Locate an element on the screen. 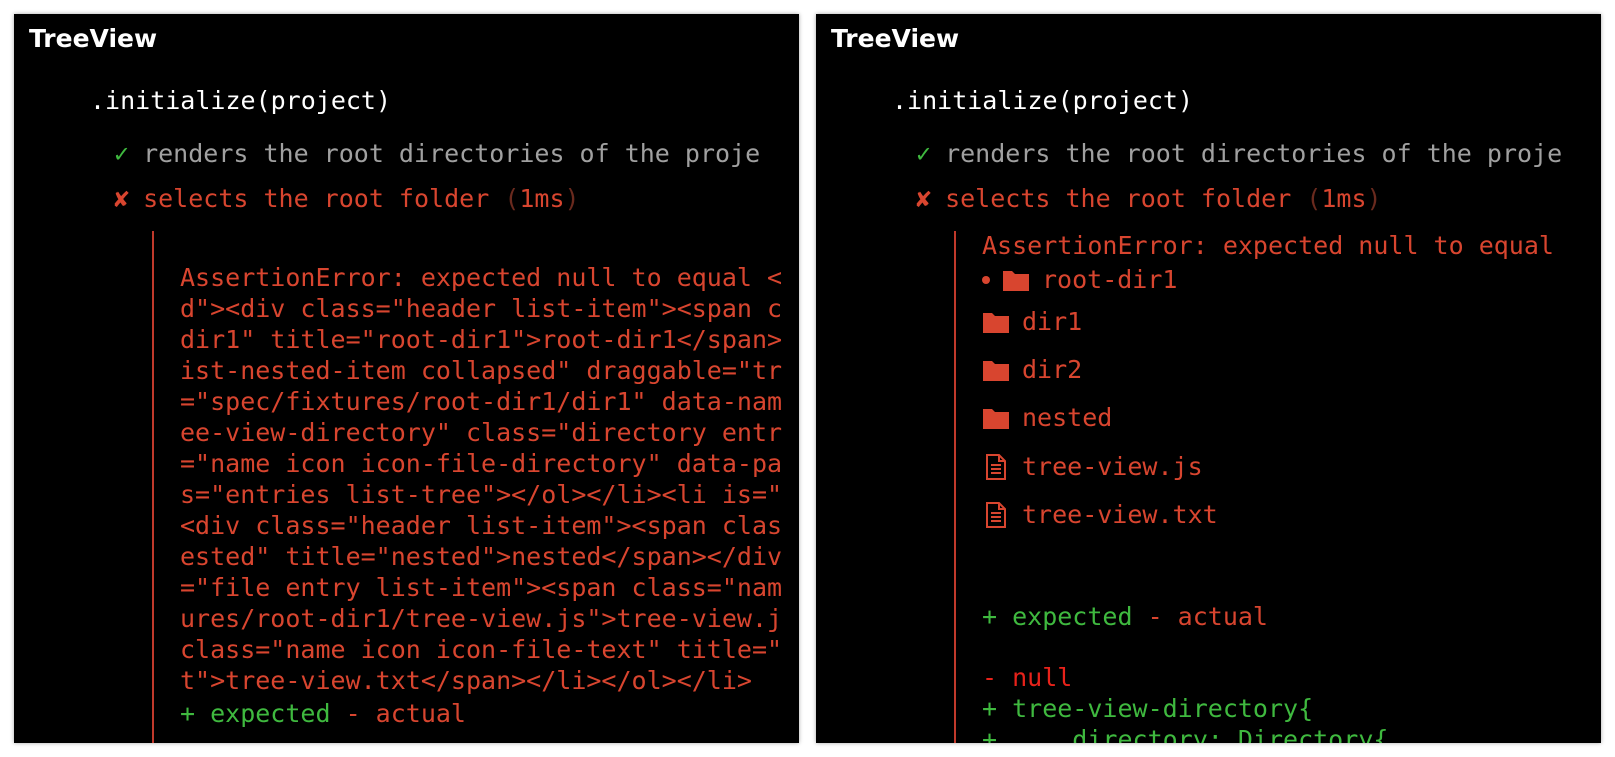 The height and width of the screenshot is (757, 1615). tree-file-label: tree-view.js is located at coordinates (1112, 466).